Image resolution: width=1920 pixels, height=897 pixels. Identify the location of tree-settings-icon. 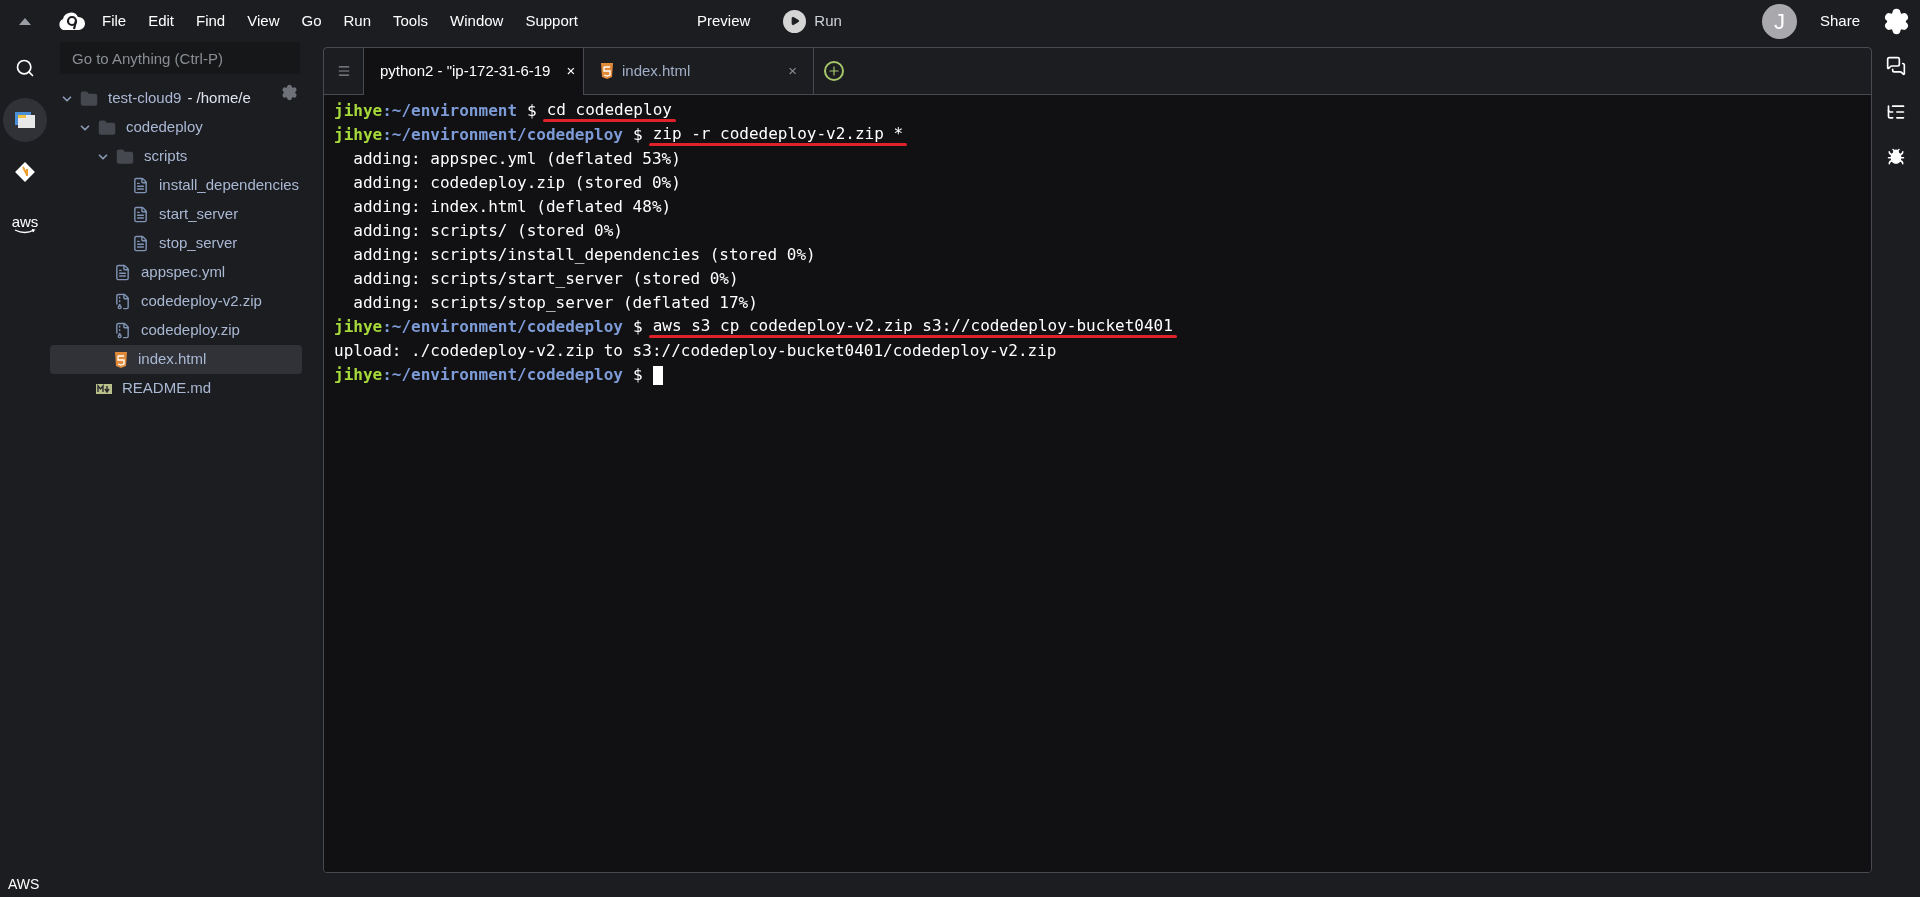
(289, 92).